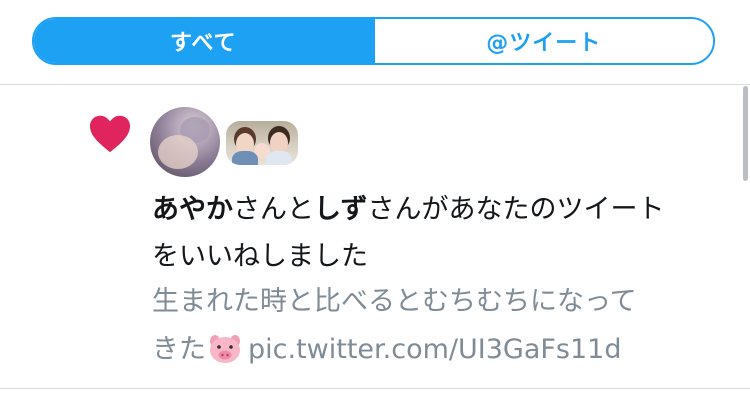  I want to click on tweet-link: pic.twitter.com/UI3GaFs11d, so click(434, 349).